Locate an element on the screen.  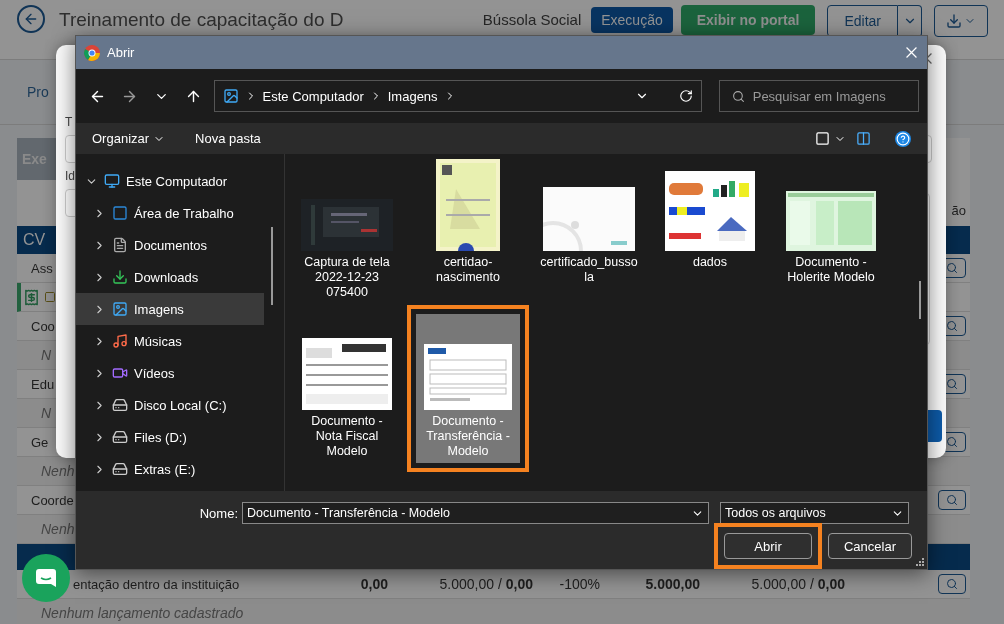
tree-item: Área de Trabalho is located at coordinates (170, 213).